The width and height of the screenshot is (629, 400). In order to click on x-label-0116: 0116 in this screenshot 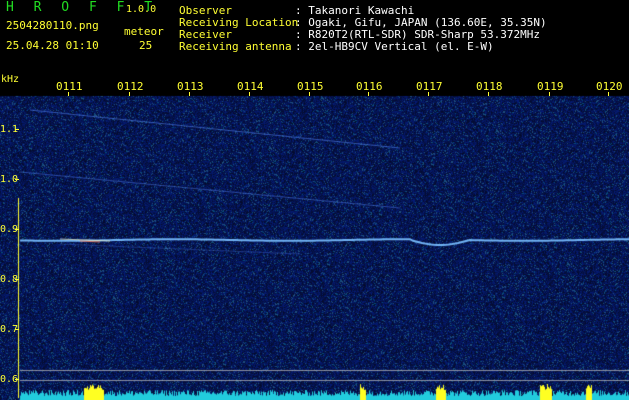, I will do `click(369, 86)`.